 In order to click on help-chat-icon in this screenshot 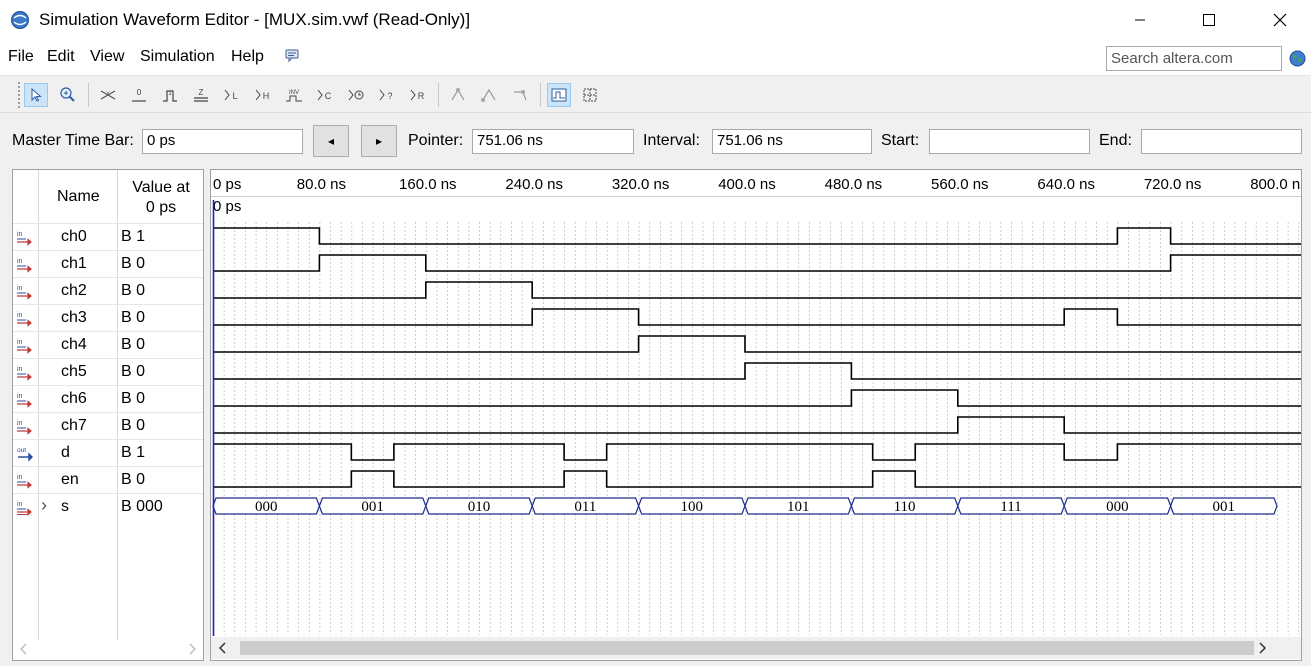, I will do `click(292, 56)`.